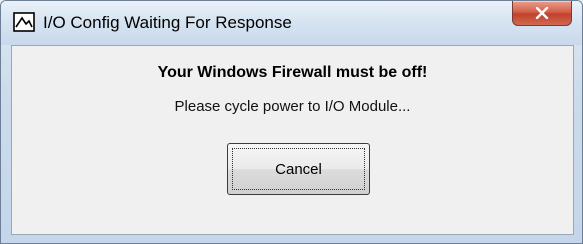 The width and height of the screenshot is (583, 244). I want to click on close-icon, so click(542, 13).